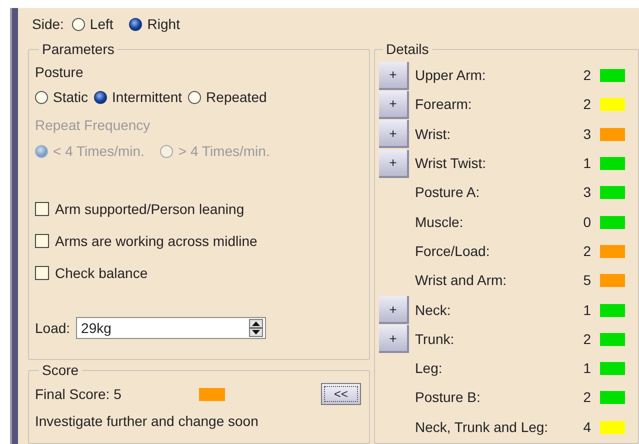  What do you see at coordinates (59, 72) in the screenshot?
I see `posture-label: Posture` at bounding box center [59, 72].